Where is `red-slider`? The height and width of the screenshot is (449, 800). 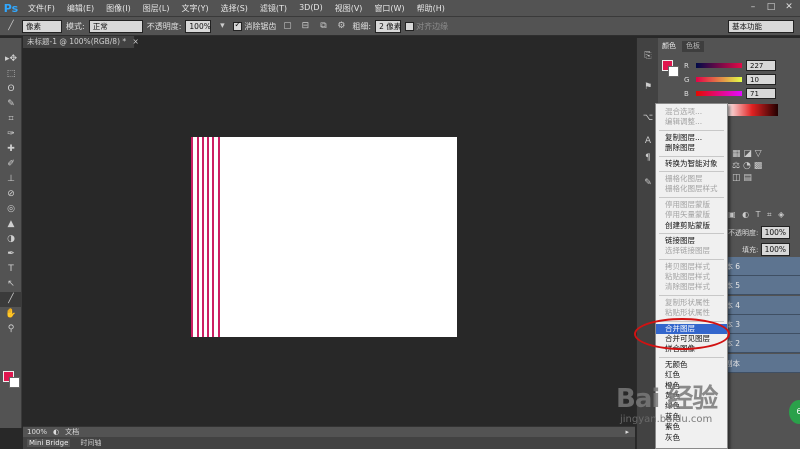 red-slider is located at coordinates (719, 65).